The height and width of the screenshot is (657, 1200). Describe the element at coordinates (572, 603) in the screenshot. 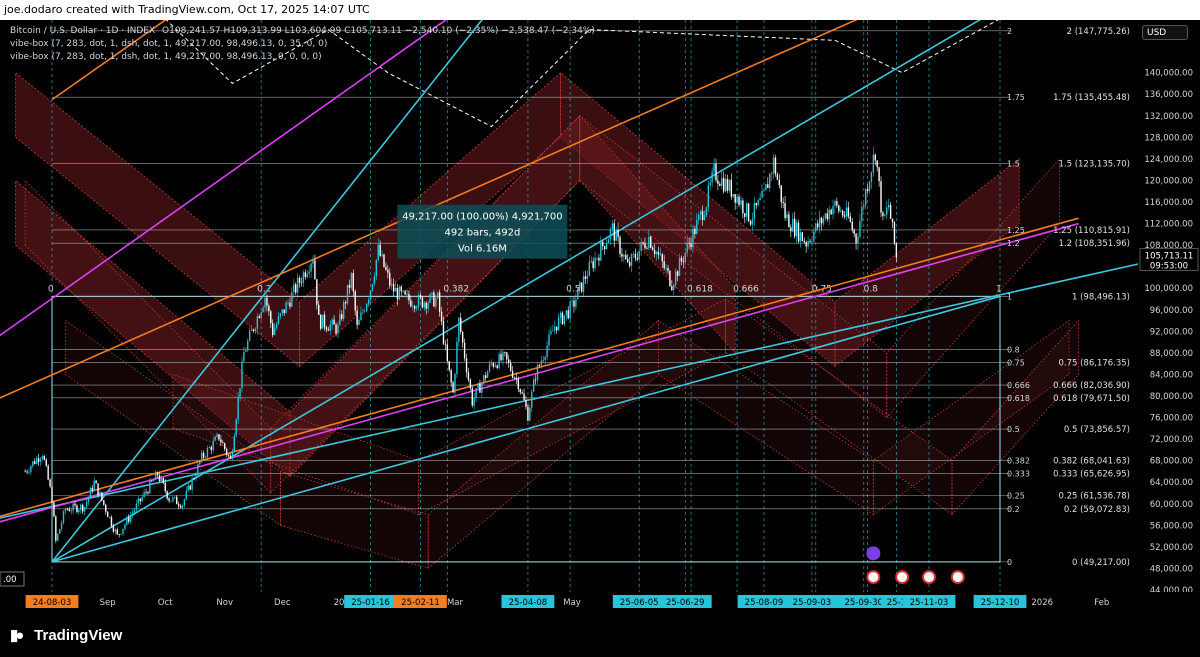

I see `time-tick-label: May` at that location.